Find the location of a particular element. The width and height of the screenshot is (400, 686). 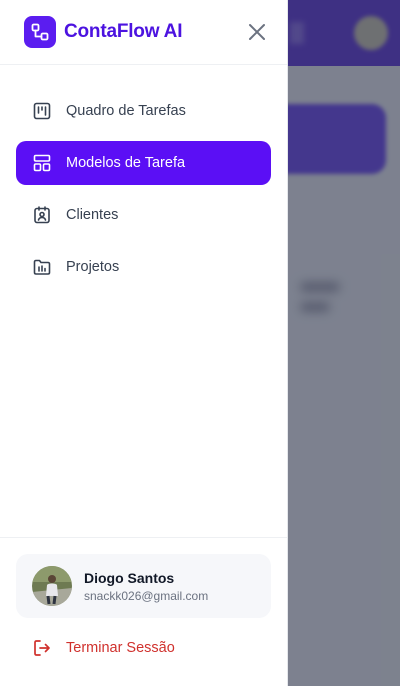

user-profile-card: Diogo Santos snackk026@gmail.com is located at coordinates (143, 586).